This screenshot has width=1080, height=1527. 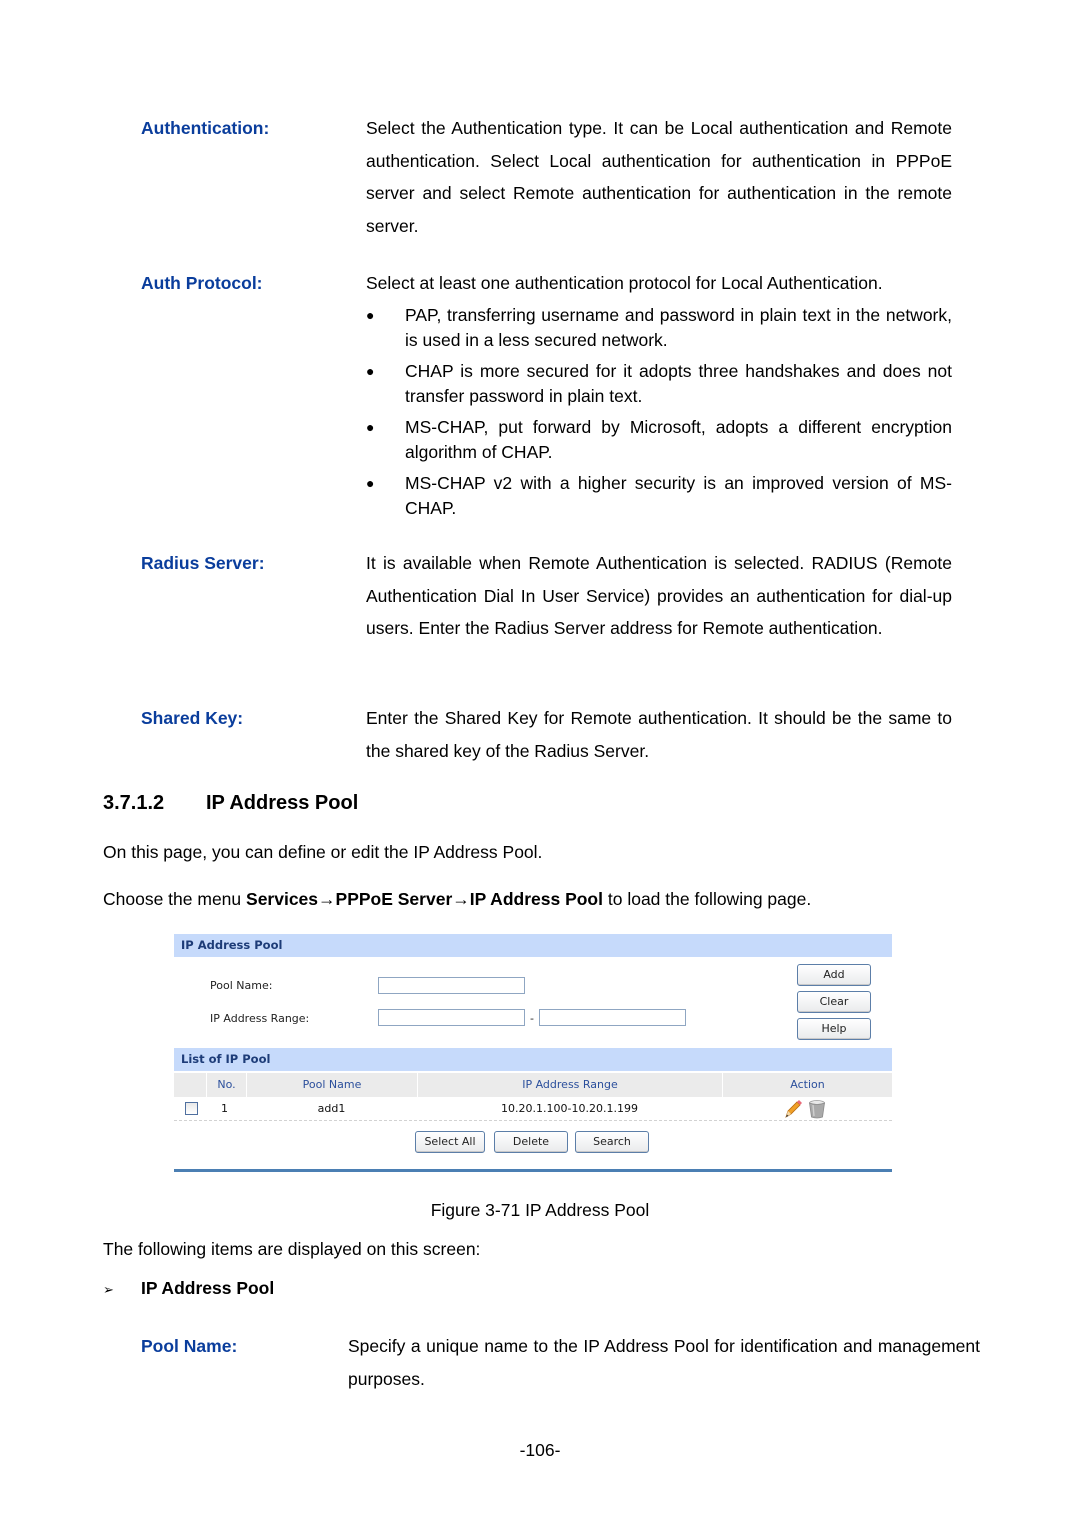 I want to click on section-number: 3.7.1.2, so click(x=134, y=803).